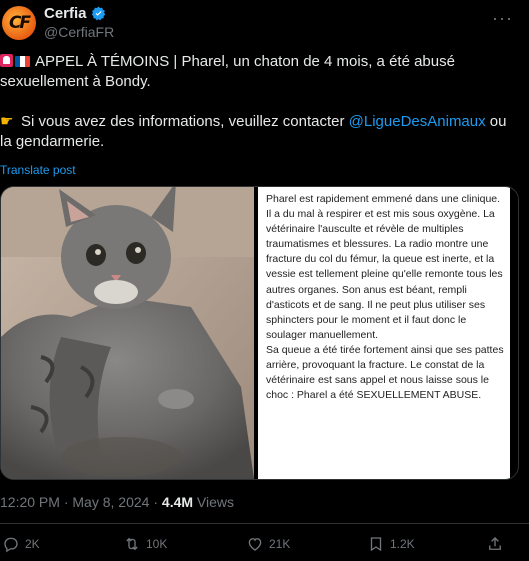  Describe the element at coordinates (255, 544) in the screenshot. I see `heart-icon` at that location.